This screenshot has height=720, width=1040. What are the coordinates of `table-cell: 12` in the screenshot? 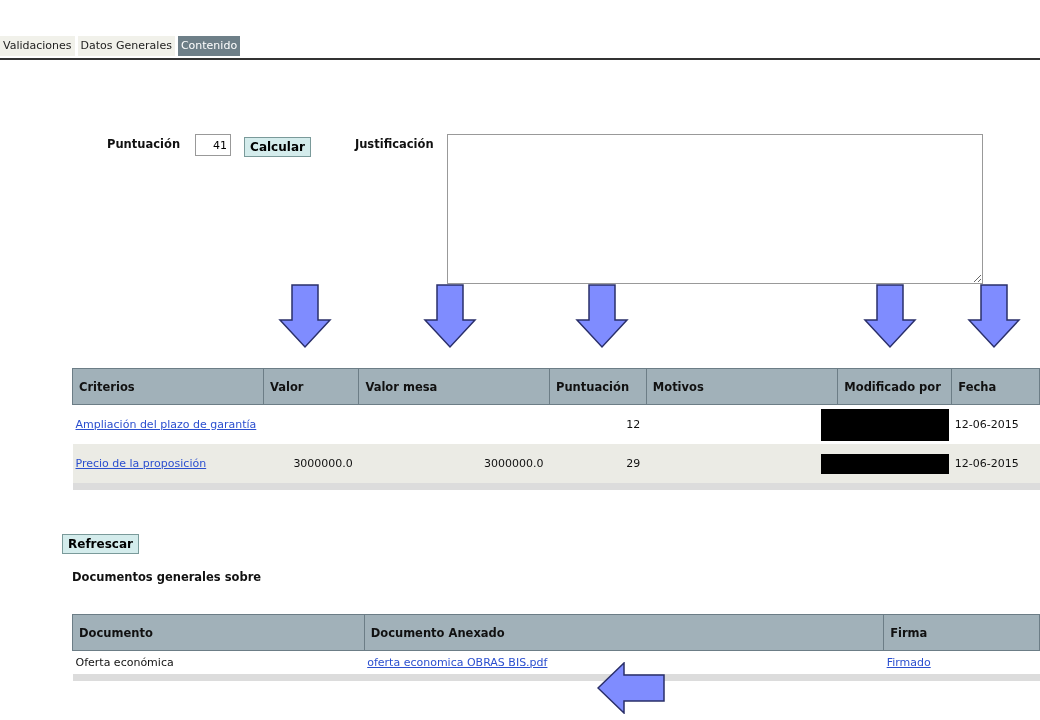 It's located at (633, 424).